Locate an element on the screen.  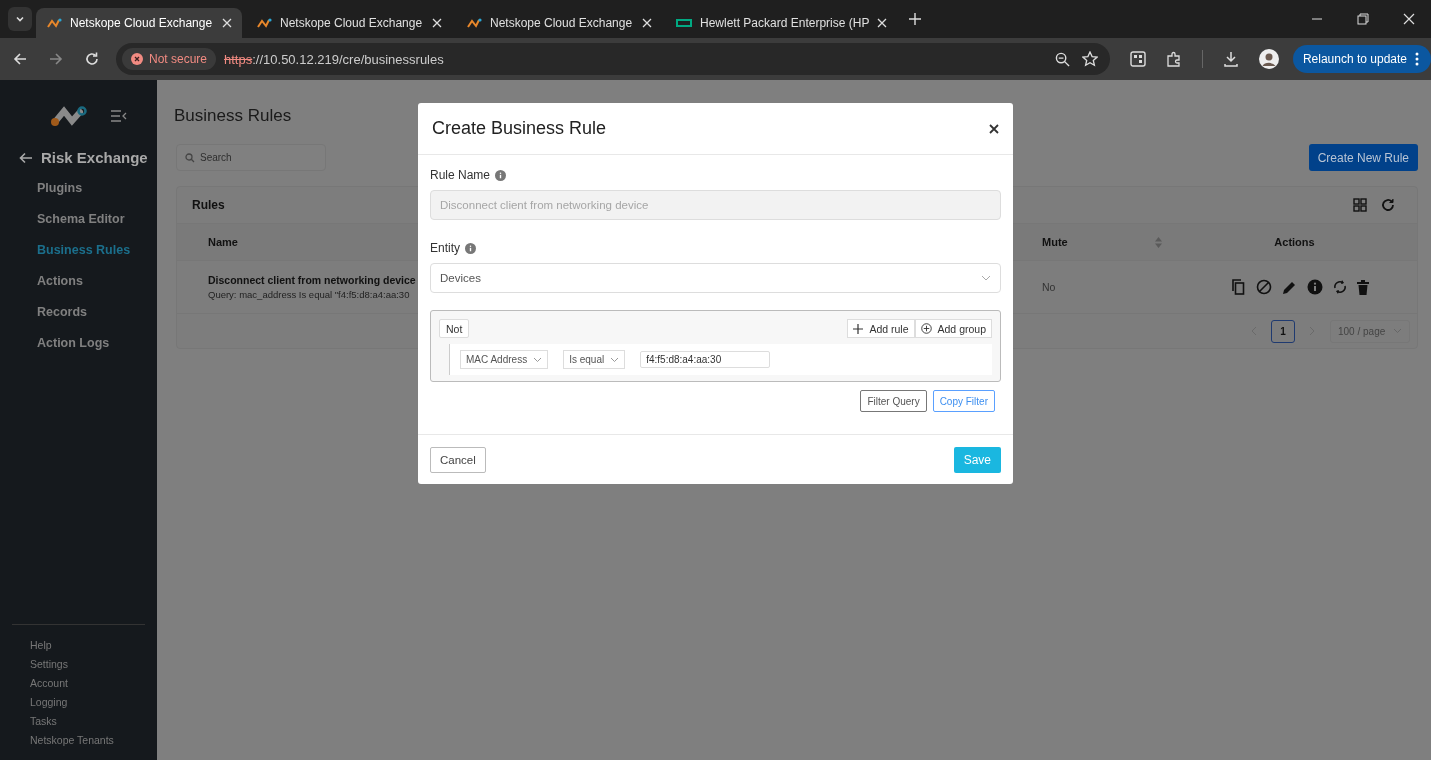
refresh-icon is located at coordinates (1388, 205).